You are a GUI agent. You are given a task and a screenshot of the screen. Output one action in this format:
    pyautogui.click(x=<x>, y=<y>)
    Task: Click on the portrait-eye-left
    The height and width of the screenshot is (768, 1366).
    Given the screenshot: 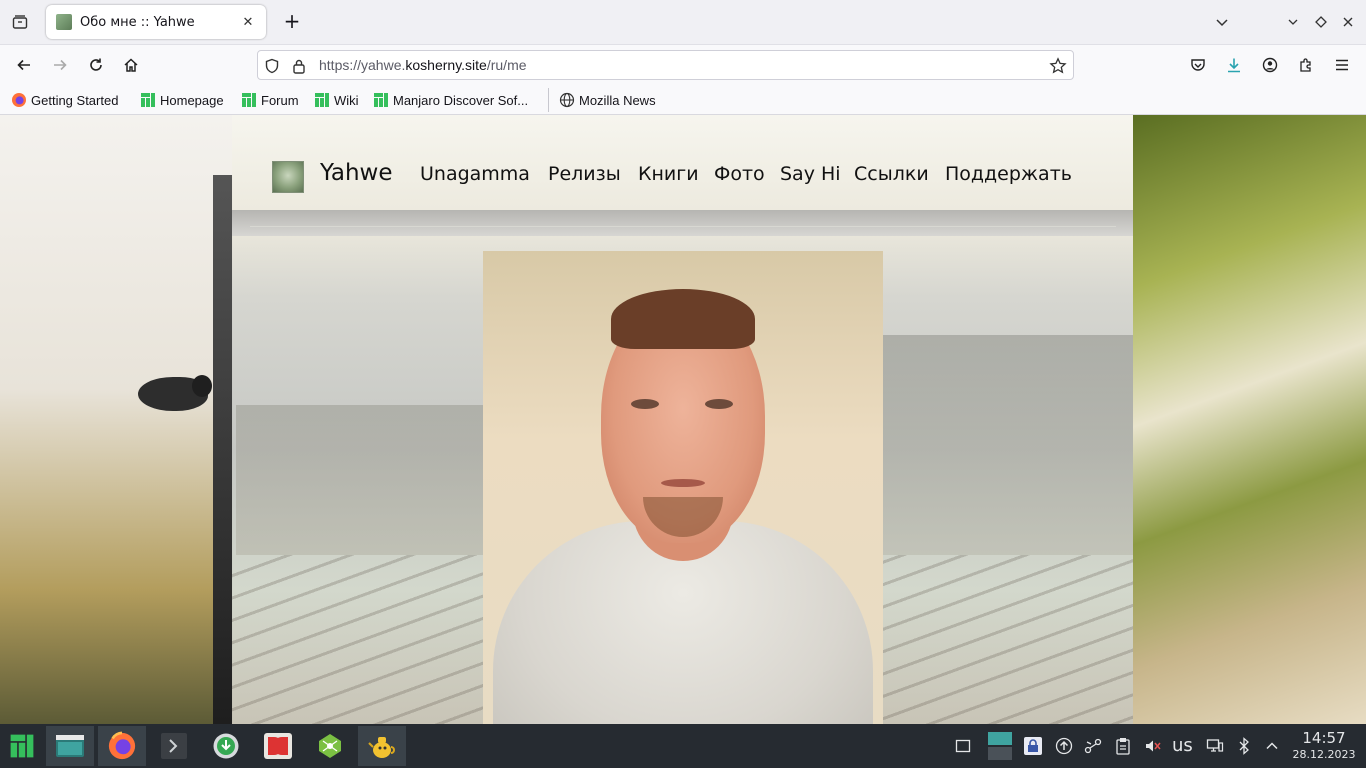 What is the action you would take?
    pyautogui.click(x=645, y=404)
    